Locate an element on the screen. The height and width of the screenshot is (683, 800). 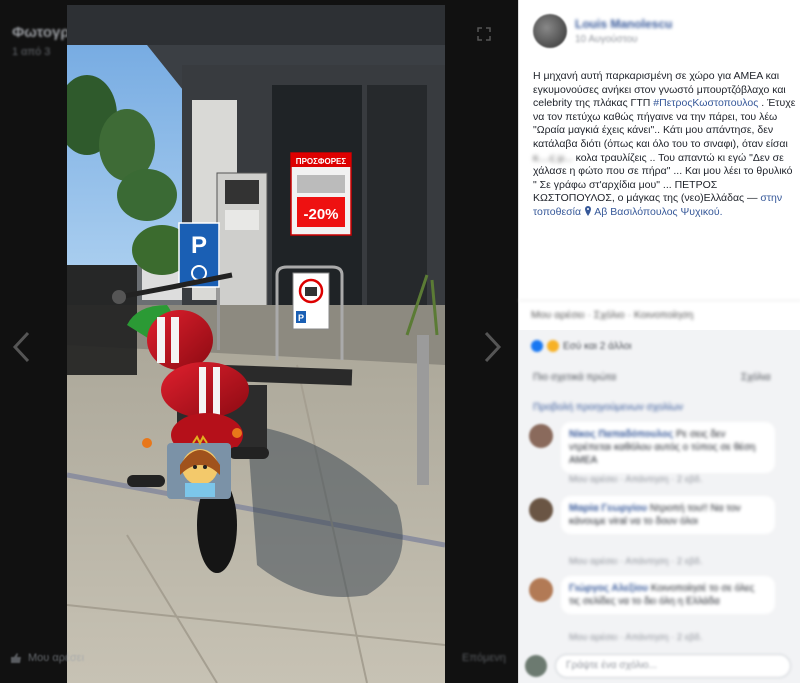
location-pin-icon is located at coordinates (587, 210).